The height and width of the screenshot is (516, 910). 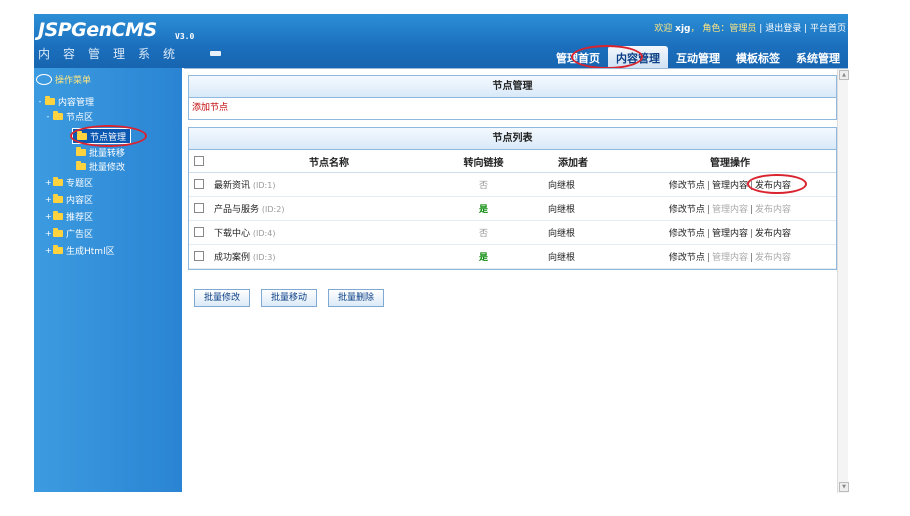 I want to click on platform-home-link: 平台首页, so click(x=828, y=29).